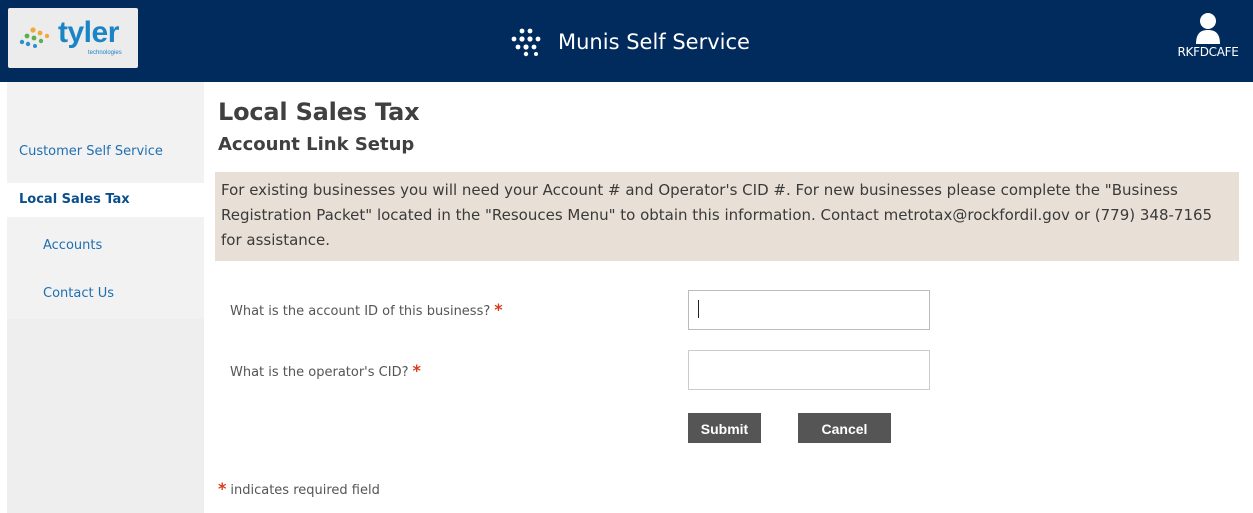  Describe the element at coordinates (844, 428) in the screenshot. I see `cancel-button: Cancel` at that location.